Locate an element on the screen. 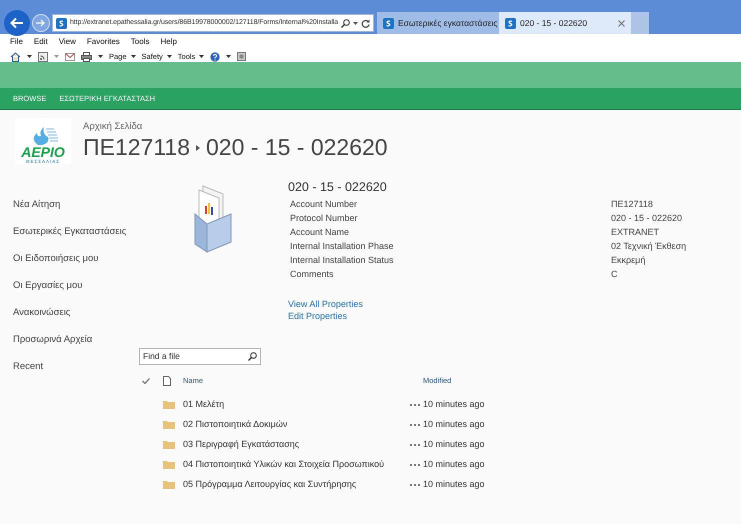 This screenshot has width=741, height=524. folder-name: 02 Πιστοποιητικά Δοκιμών is located at coordinates (235, 424).